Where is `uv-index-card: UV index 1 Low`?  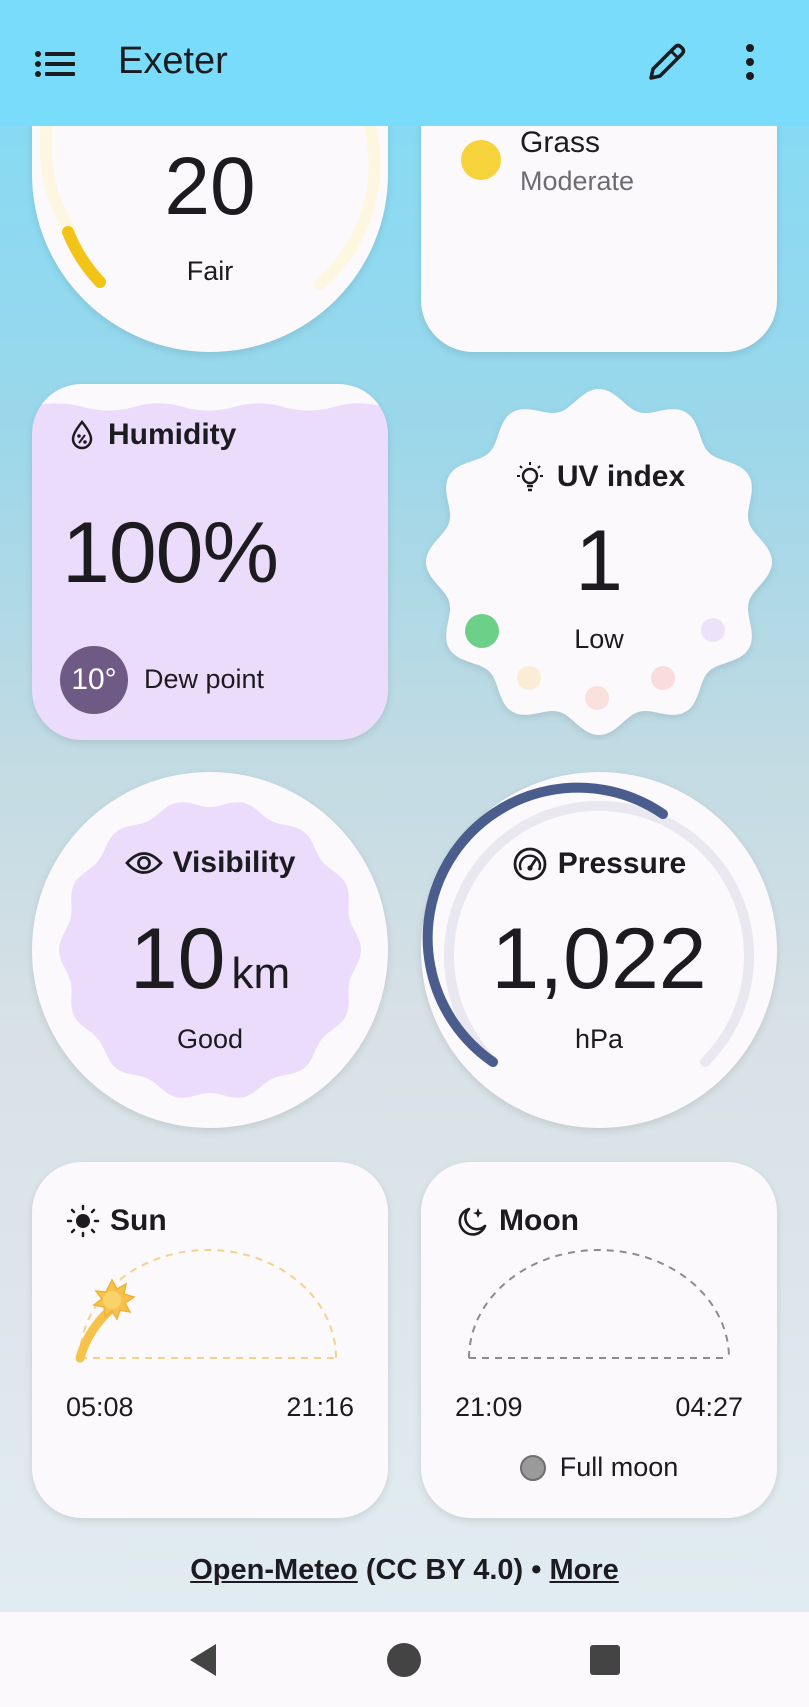 uv-index-card: UV index 1 Low is located at coordinates (599, 562).